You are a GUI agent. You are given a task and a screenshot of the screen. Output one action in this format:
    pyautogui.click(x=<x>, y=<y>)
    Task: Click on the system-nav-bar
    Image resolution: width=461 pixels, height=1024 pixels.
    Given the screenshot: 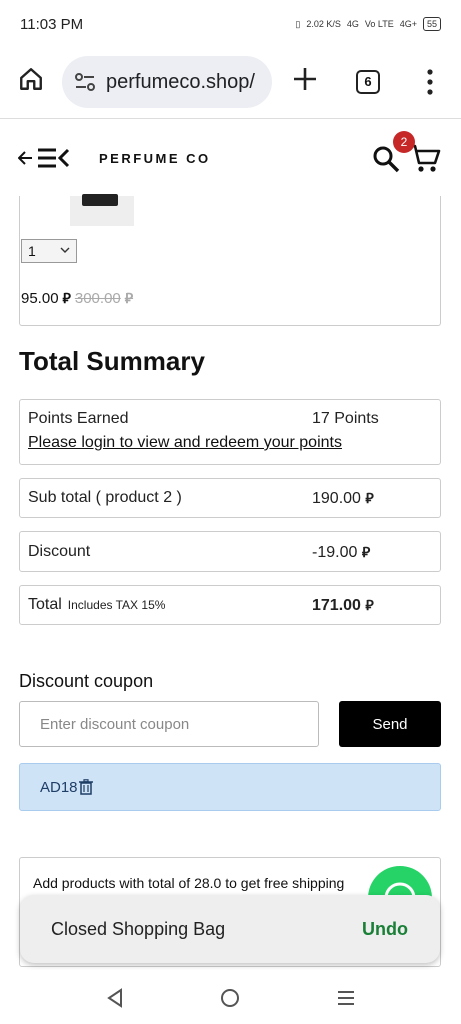 What is the action you would take?
    pyautogui.click(x=230, y=997)
    